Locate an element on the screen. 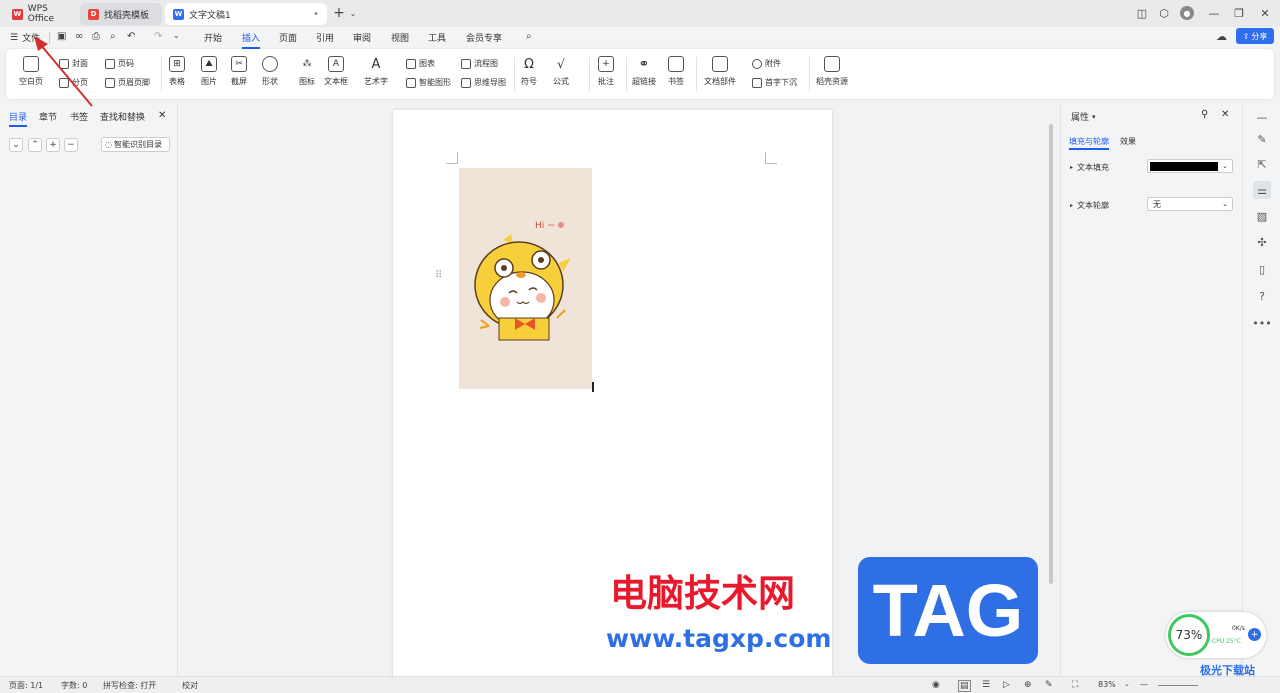  boost-icon: + is located at coordinates (1254, 634).